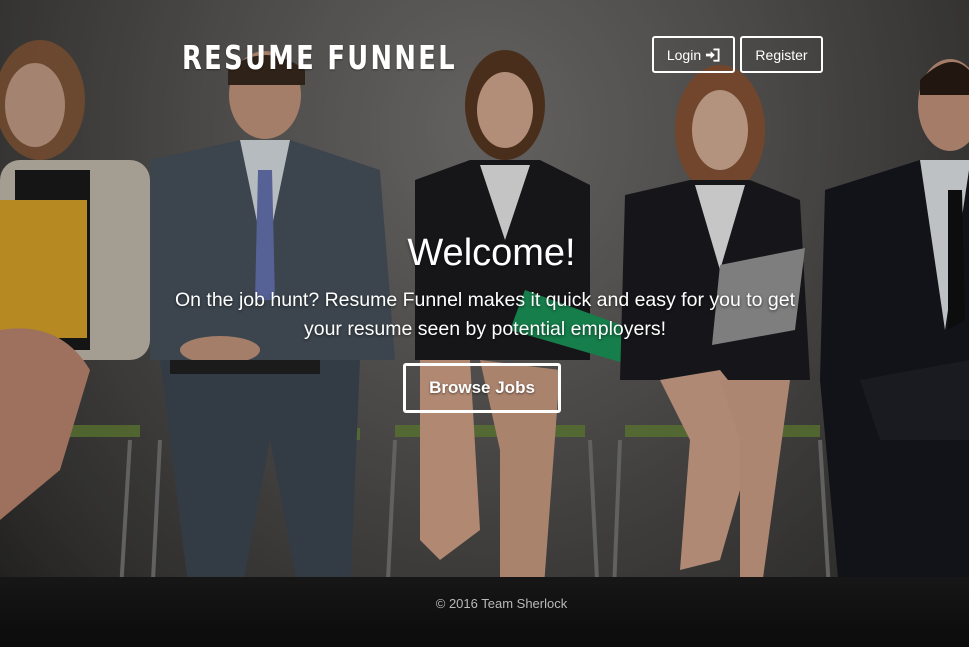 This screenshot has height=647, width=969. Describe the element at coordinates (781, 54) in the screenshot. I see `register-button: Register` at that location.